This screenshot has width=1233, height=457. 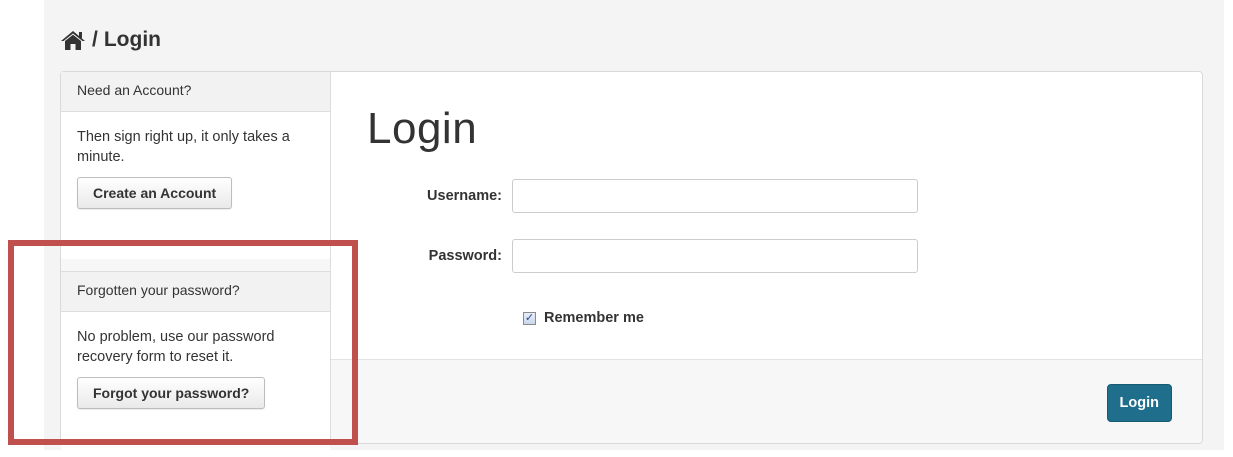 I want to click on breadcrumb: / Login, so click(x=110, y=40).